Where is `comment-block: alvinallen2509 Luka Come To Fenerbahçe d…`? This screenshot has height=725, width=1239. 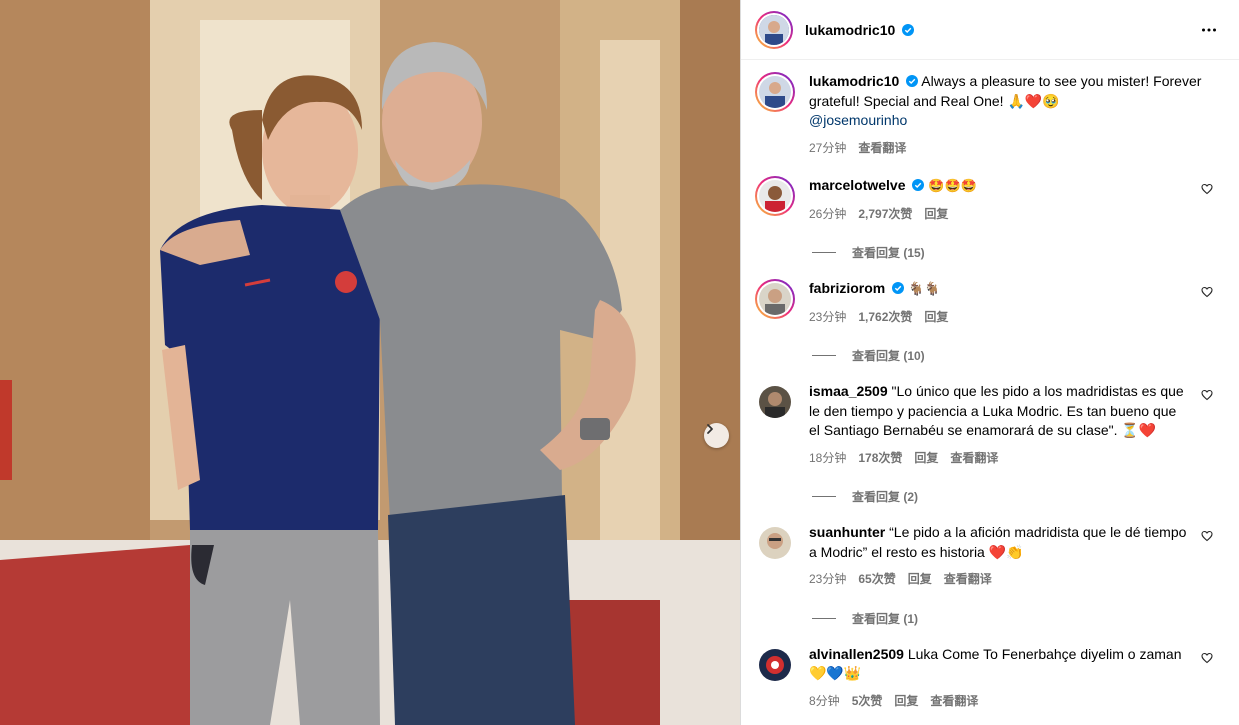
comment-block: alvinallen2509 Luka Come To Fenerbahçe d… is located at coordinates (990, 678).